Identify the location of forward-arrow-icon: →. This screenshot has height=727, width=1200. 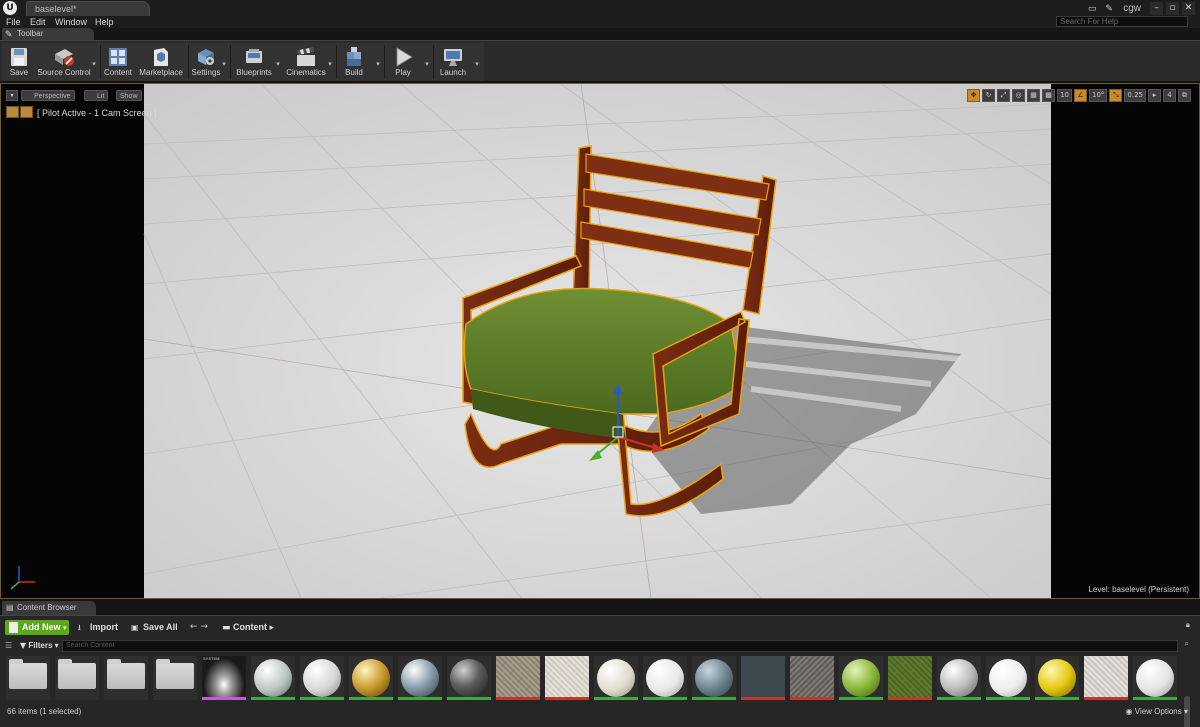
(204, 627).